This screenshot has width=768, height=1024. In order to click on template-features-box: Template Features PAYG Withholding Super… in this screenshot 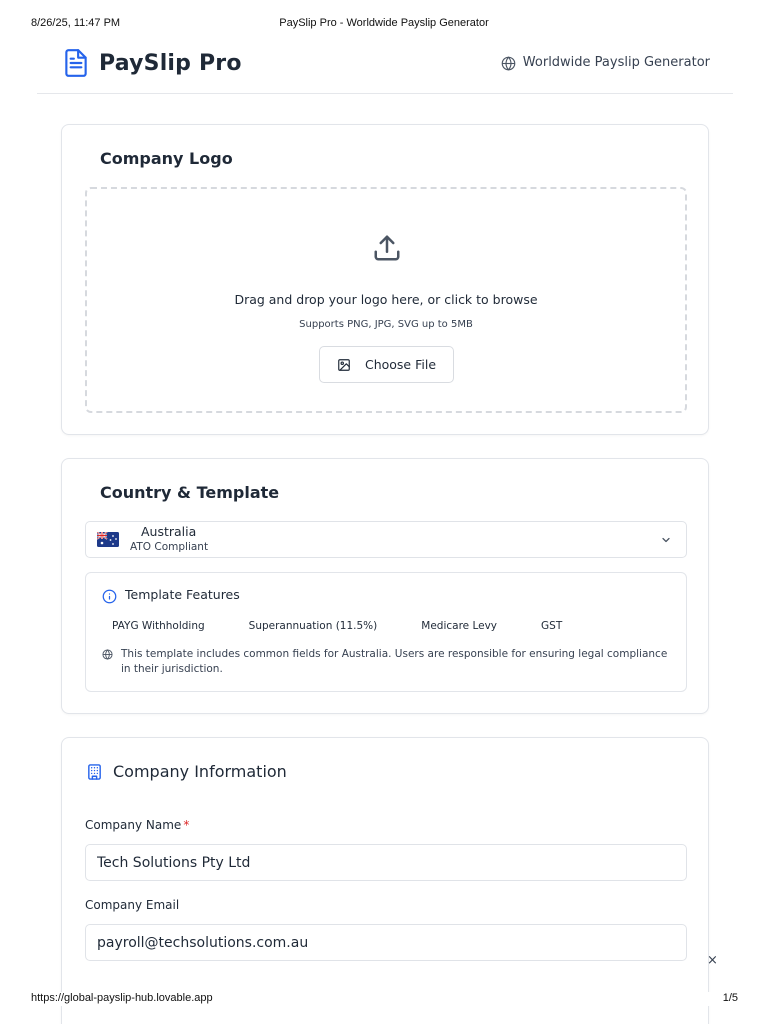, I will do `click(386, 632)`.